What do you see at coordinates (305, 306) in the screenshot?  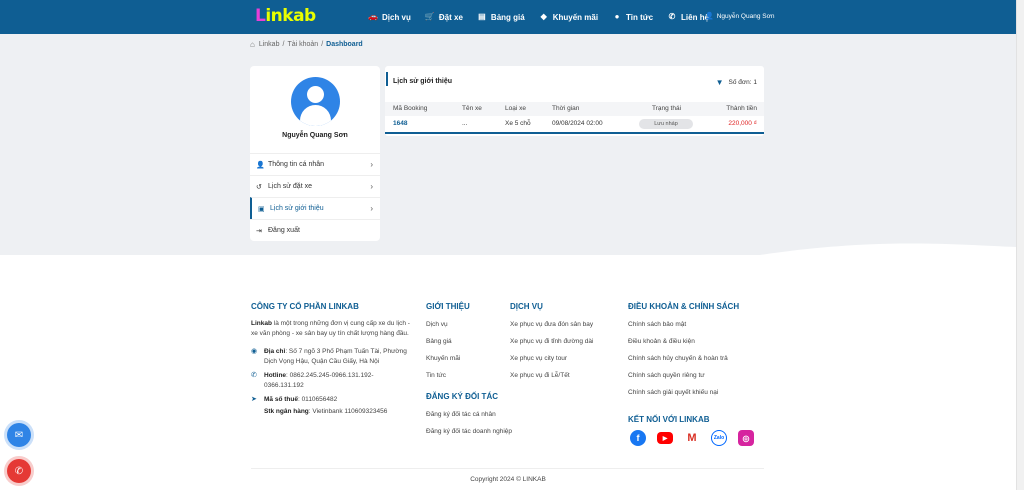 I see `company-title: CÔNG TY CỔ PHẦN LINKAB` at bounding box center [305, 306].